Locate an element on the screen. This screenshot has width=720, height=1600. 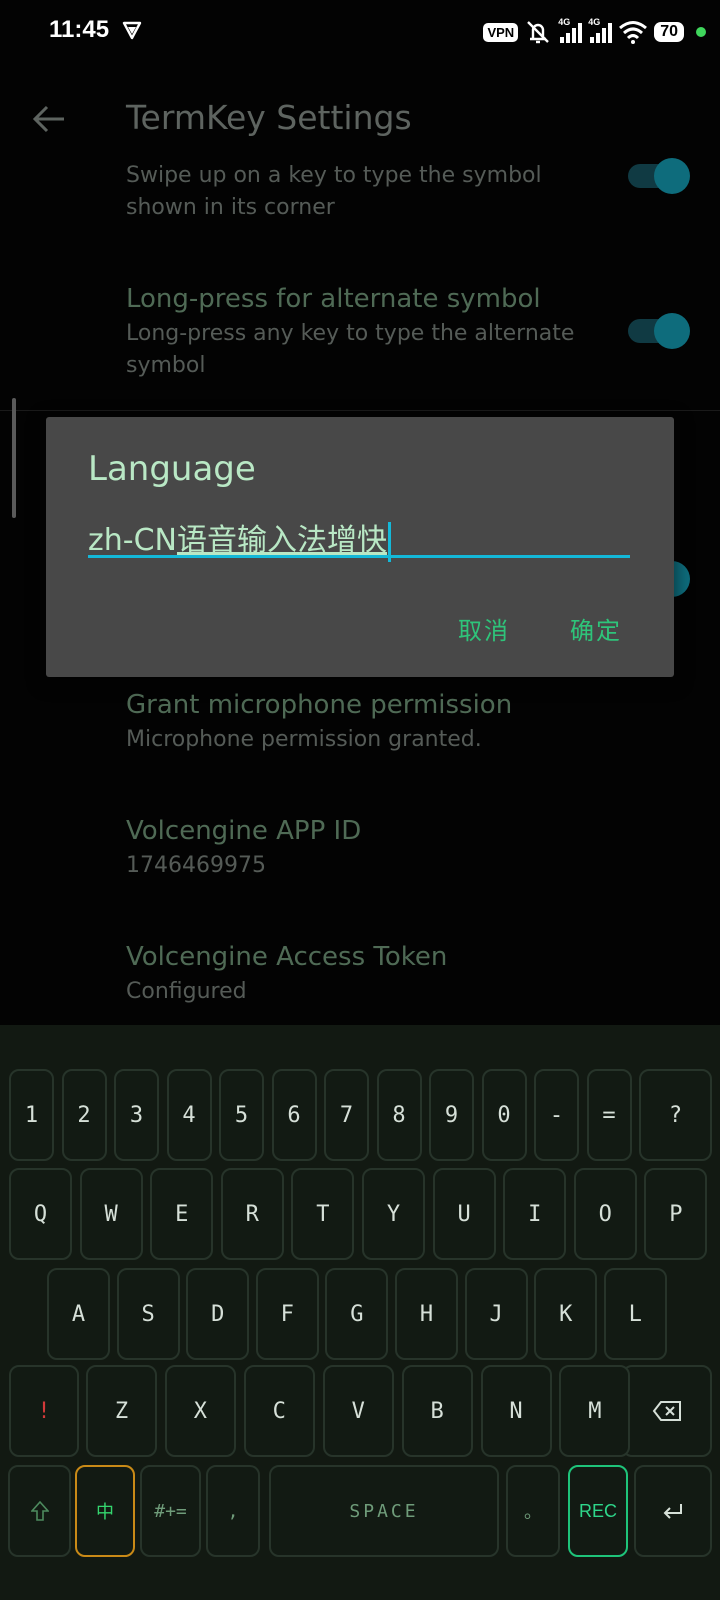
setting-microphone-title: Grant microphone permission is located at coordinates (319, 705).